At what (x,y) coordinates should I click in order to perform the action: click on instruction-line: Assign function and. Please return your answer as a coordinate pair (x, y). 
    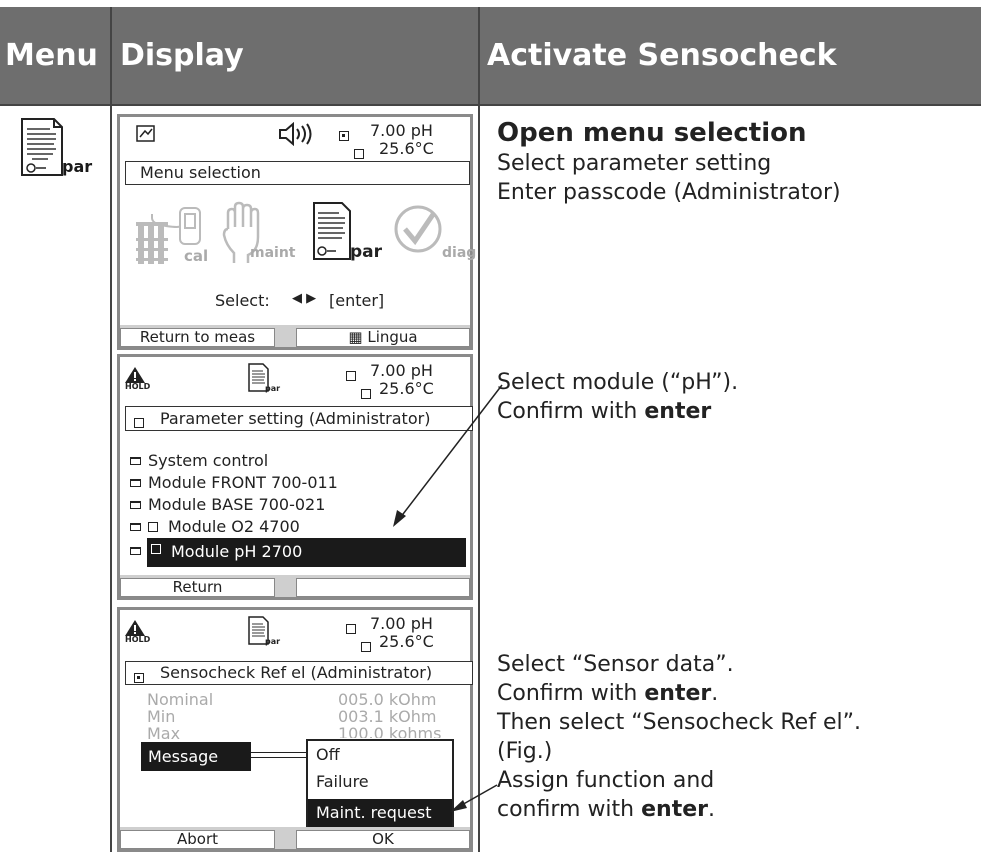
    Looking at the image, I should click on (606, 780).